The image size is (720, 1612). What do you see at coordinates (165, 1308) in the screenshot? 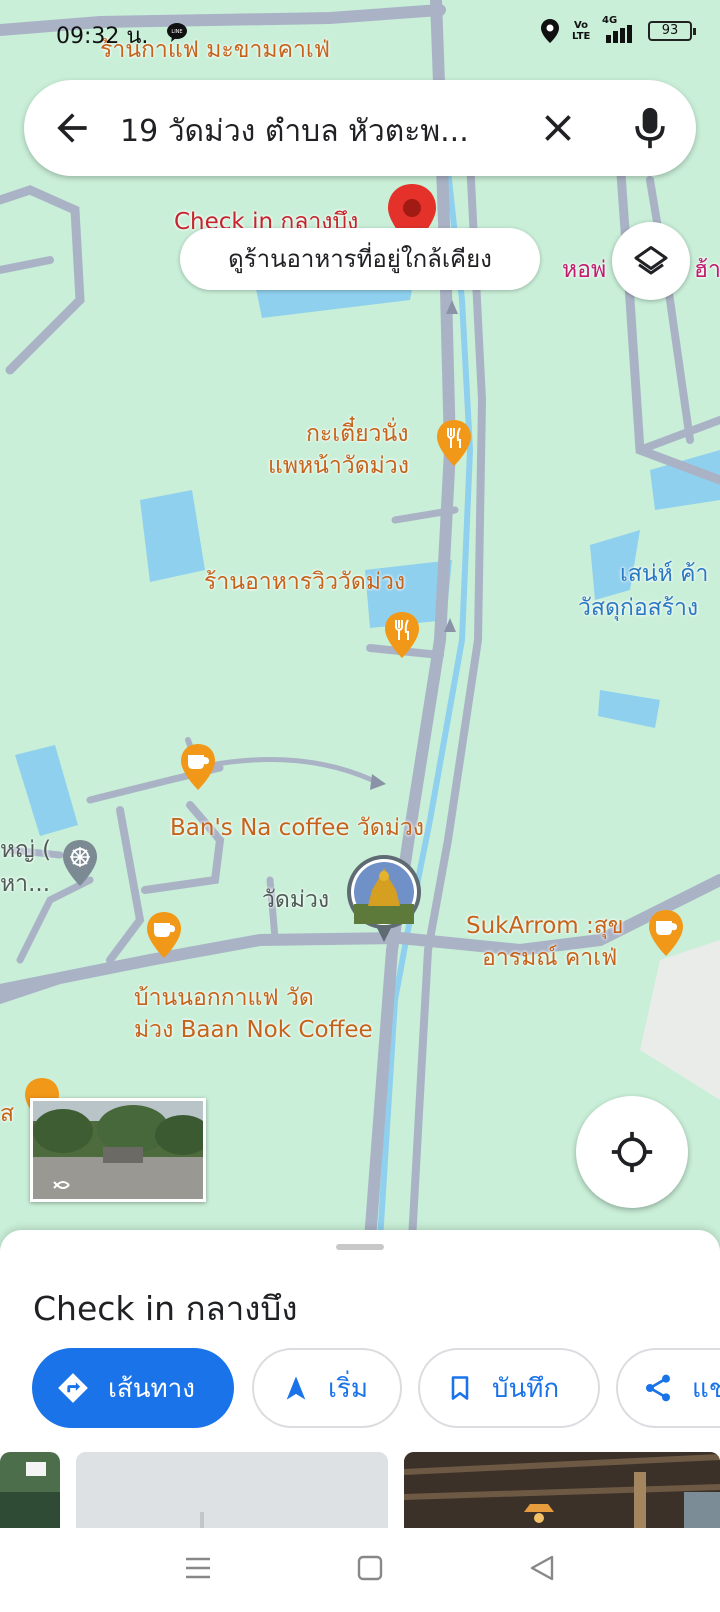
I see `place-title: Check in กลางบึง` at bounding box center [165, 1308].